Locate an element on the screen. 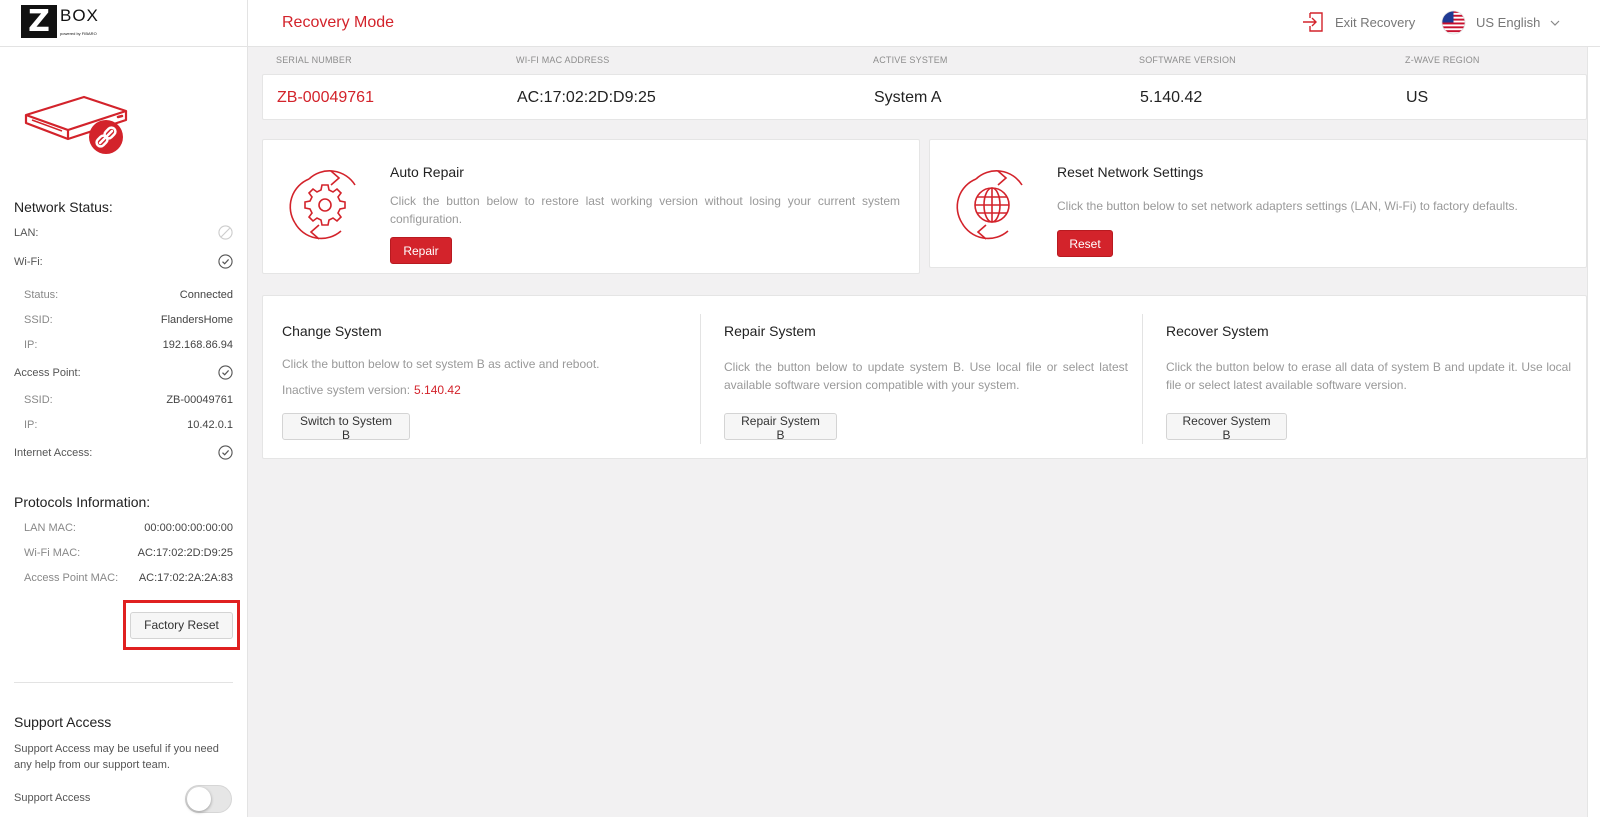 The height and width of the screenshot is (817, 1600). wifi-check-icon is located at coordinates (225, 261).